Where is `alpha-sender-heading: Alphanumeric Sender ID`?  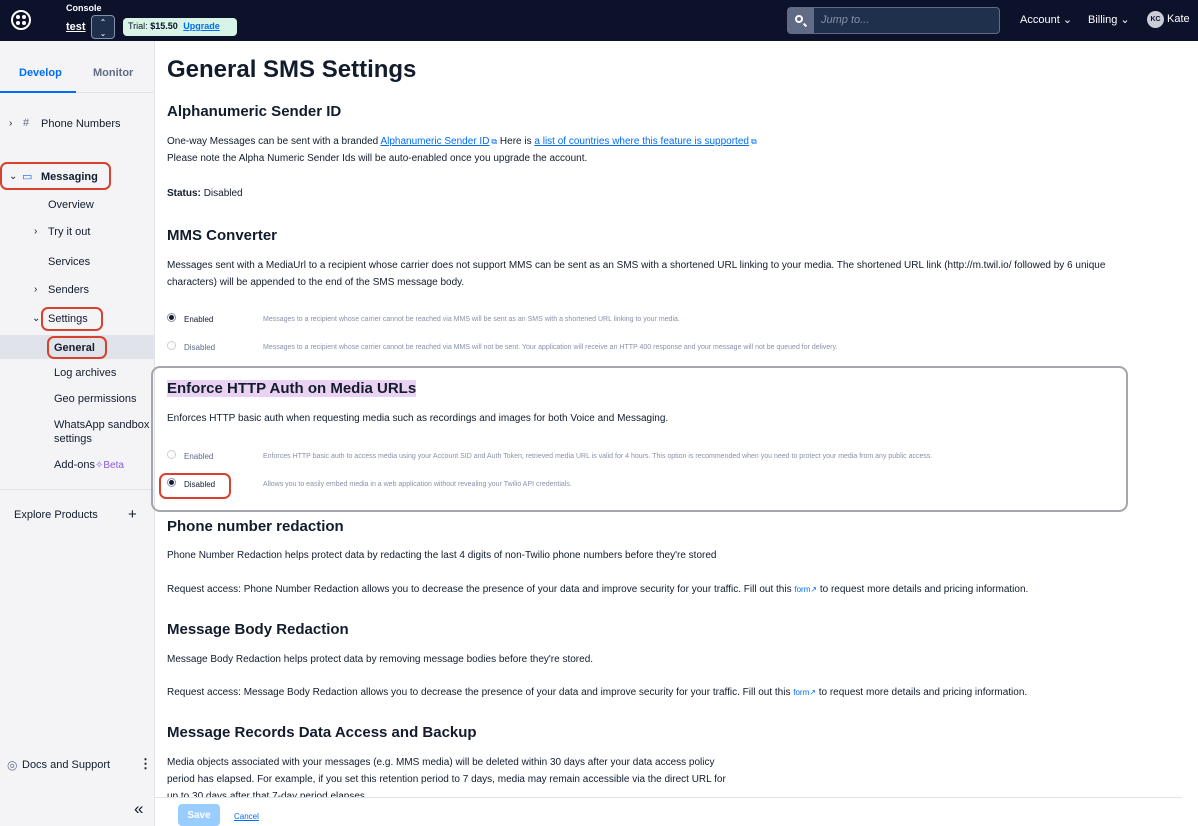
alpha-sender-heading: Alphanumeric Sender ID is located at coordinates (254, 111).